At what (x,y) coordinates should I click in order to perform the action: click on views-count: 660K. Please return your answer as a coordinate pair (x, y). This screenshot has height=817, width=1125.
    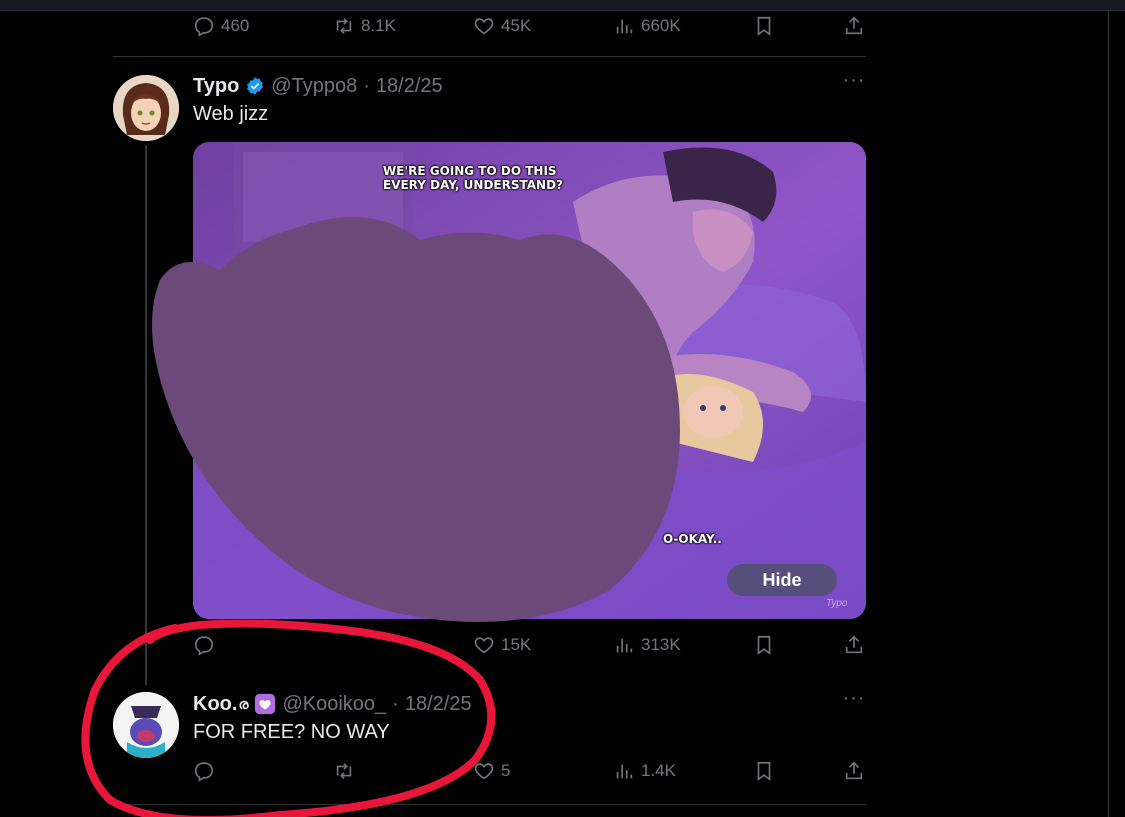
    Looking at the image, I should click on (661, 25).